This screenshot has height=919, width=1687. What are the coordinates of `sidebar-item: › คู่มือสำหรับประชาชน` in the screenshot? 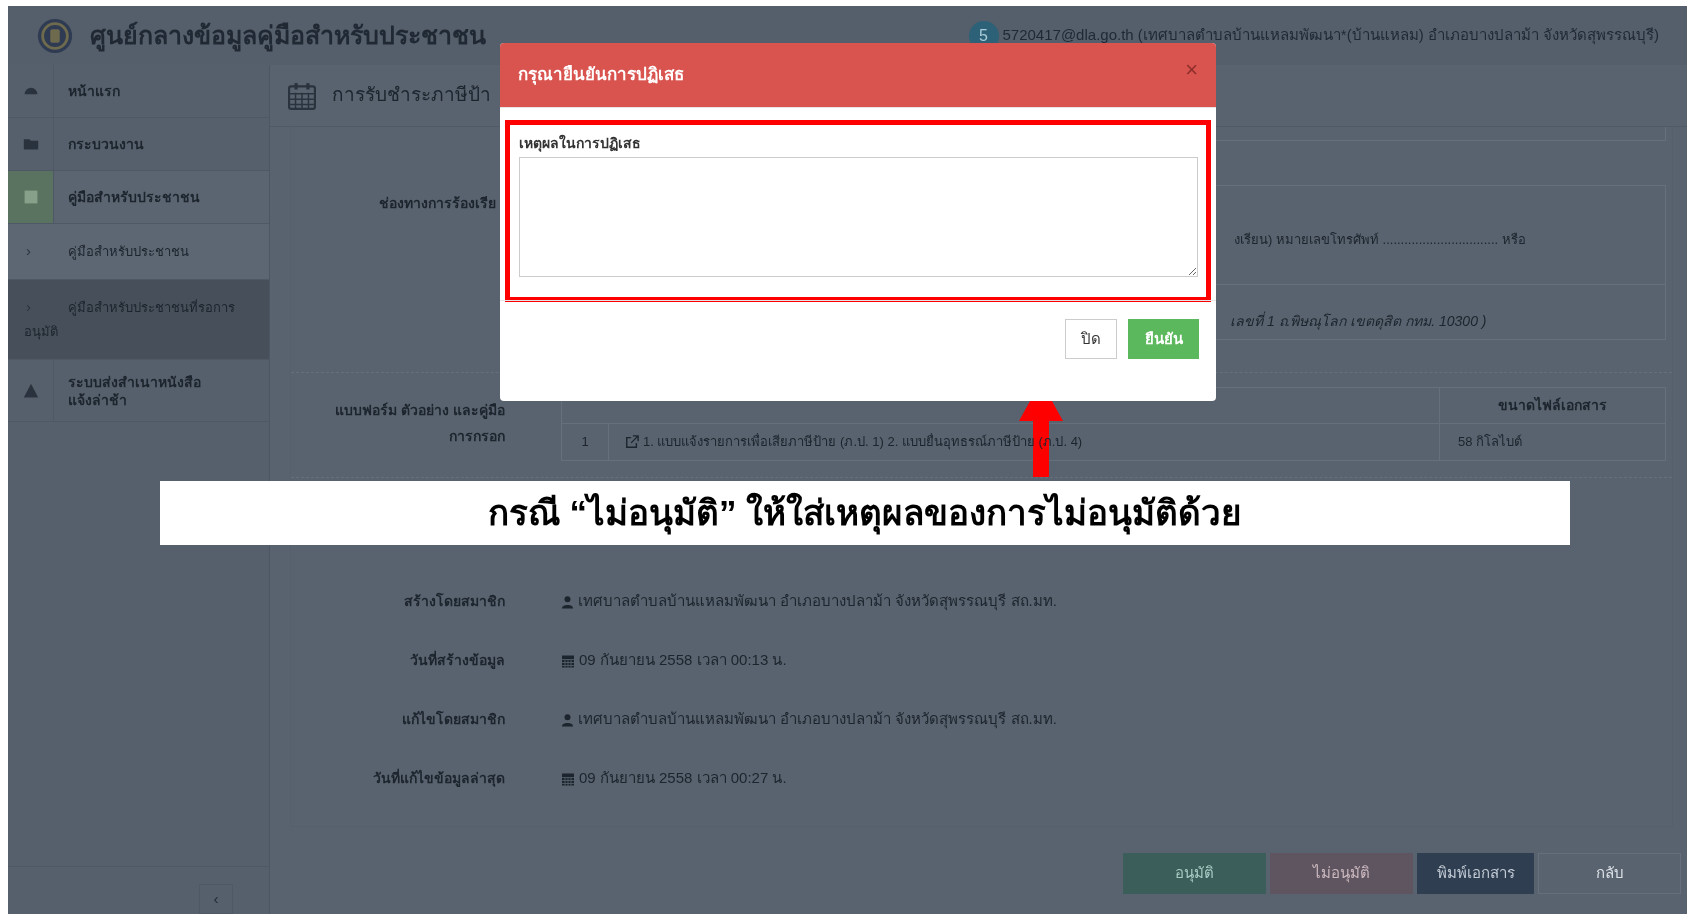 It's located at (138, 252).